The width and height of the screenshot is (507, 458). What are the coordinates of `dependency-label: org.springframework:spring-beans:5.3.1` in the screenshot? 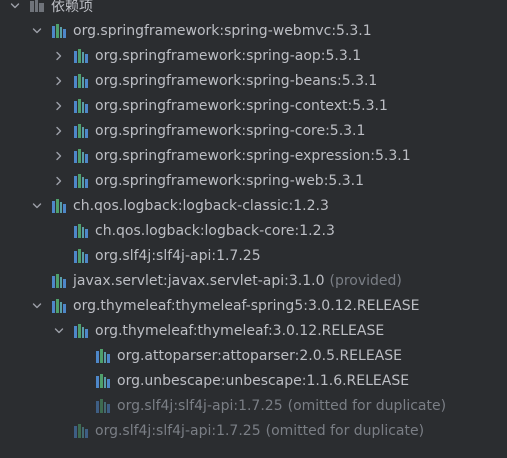 It's located at (236, 80).